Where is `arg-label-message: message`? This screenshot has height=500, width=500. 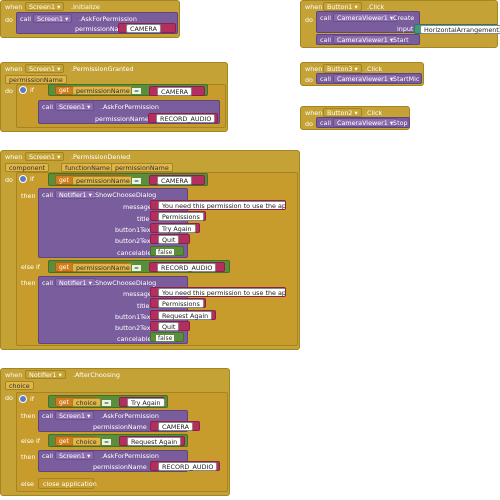 arg-label-message: message is located at coordinates (137, 294).